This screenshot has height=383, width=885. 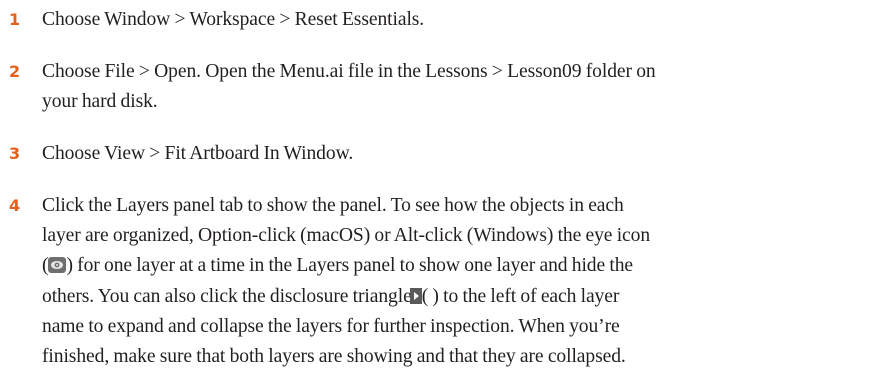 I want to click on eye-icon, so click(x=57, y=265).